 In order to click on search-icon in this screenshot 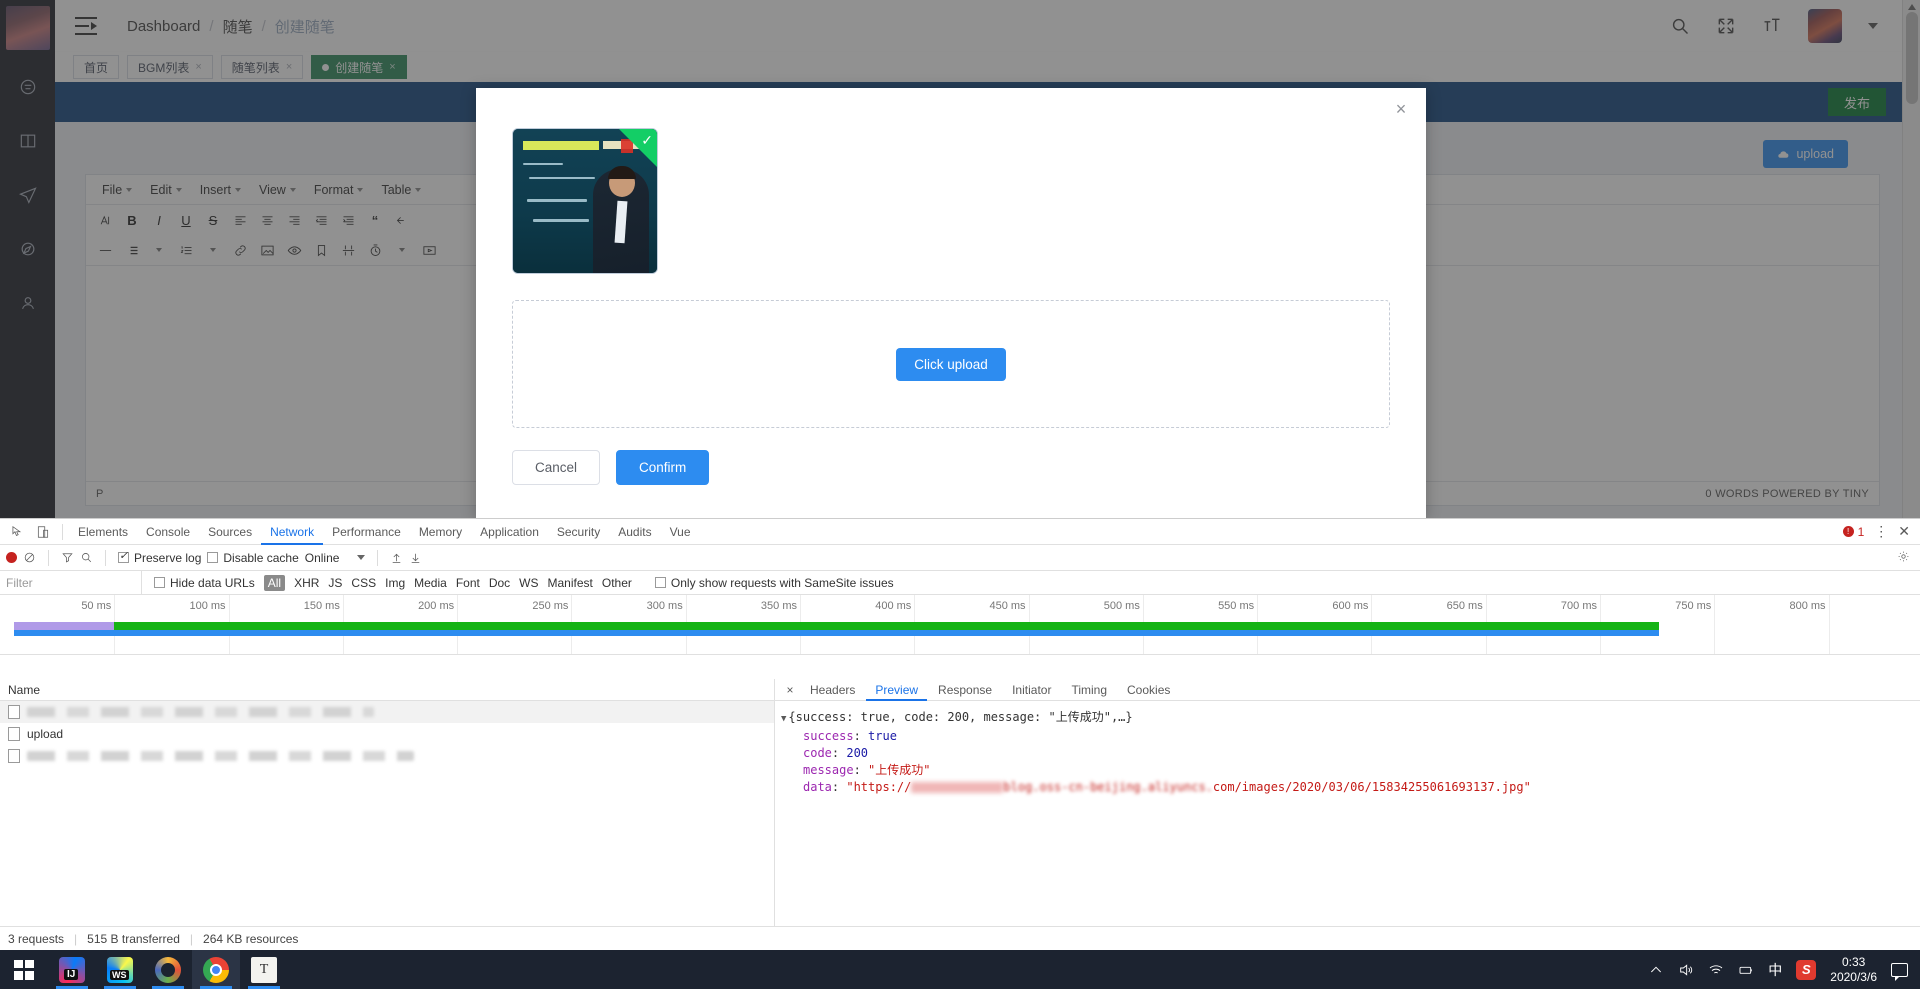, I will do `click(86, 557)`.